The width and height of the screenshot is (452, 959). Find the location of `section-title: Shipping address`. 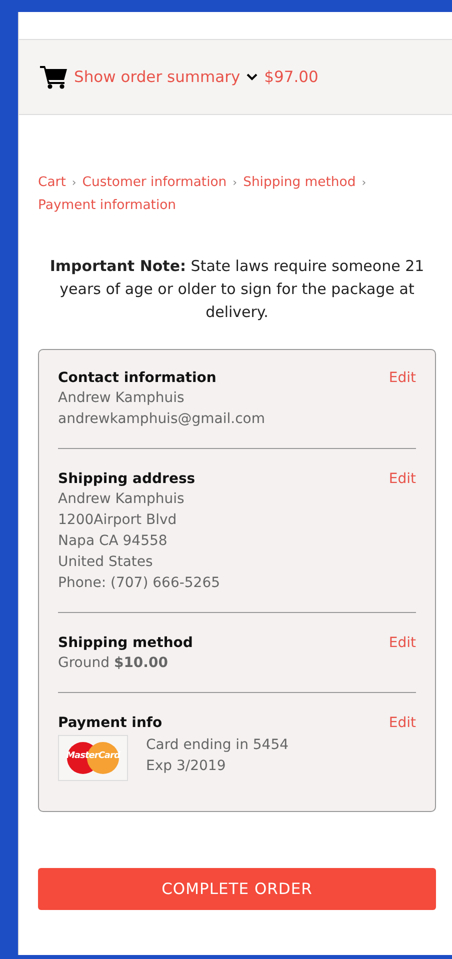

section-title: Shipping address is located at coordinates (127, 479).